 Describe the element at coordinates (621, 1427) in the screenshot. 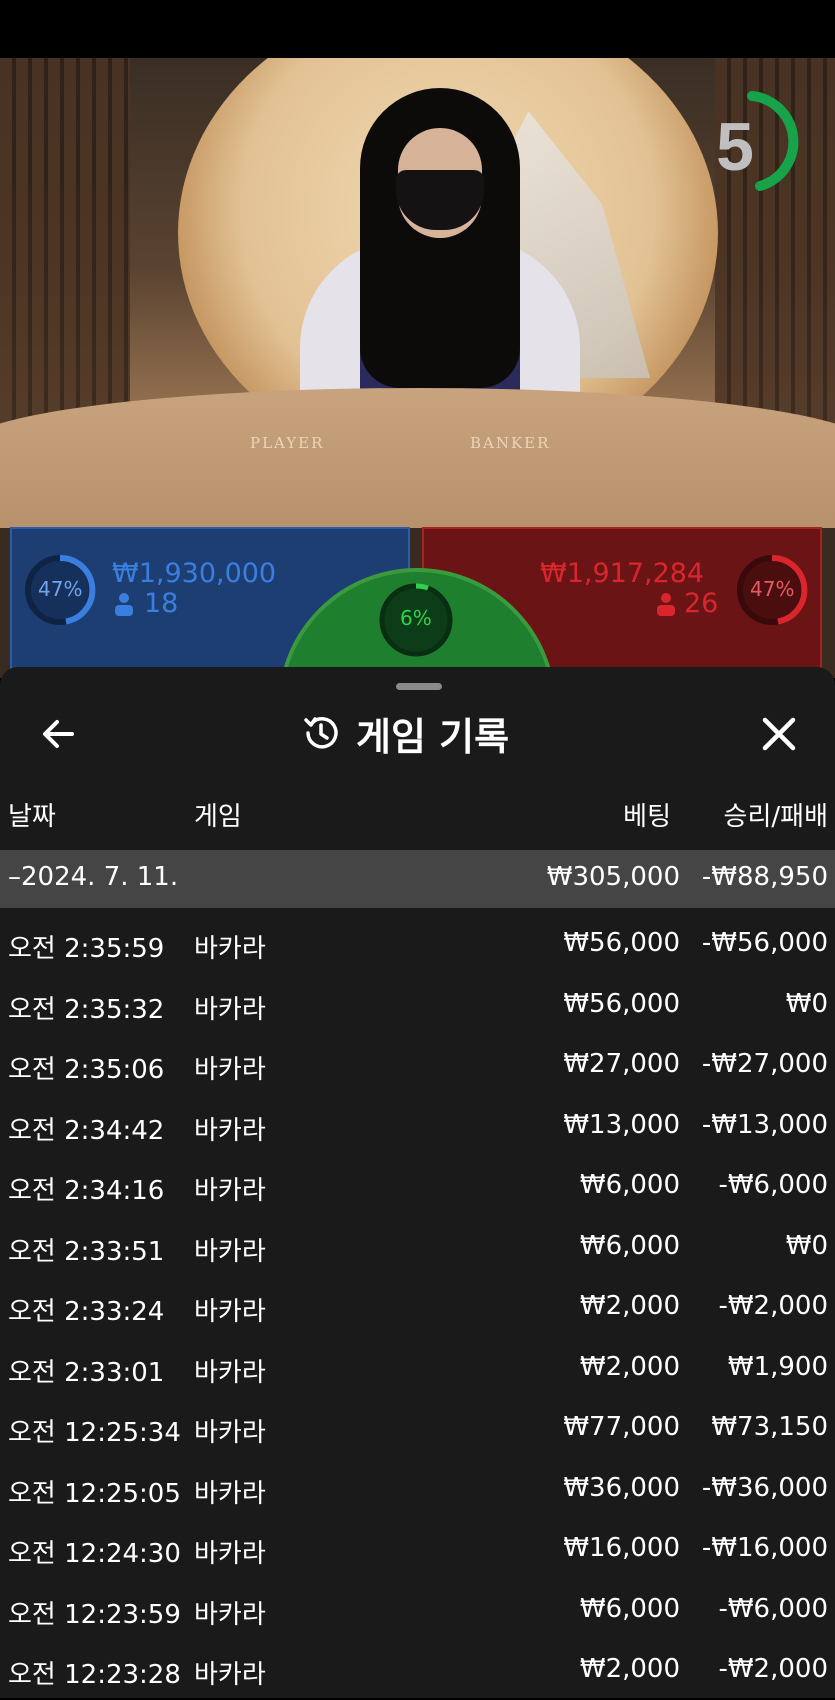

I see `row-bet: ₩77,000` at that location.